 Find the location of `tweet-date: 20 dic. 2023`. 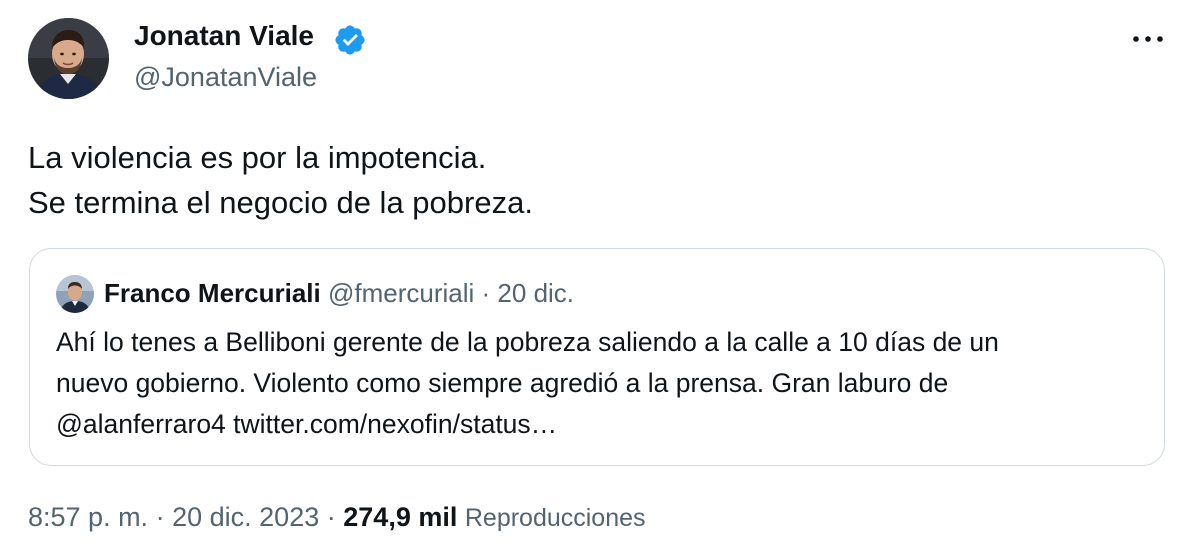

tweet-date: 20 dic. 2023 is located at coordinates (245, 517).